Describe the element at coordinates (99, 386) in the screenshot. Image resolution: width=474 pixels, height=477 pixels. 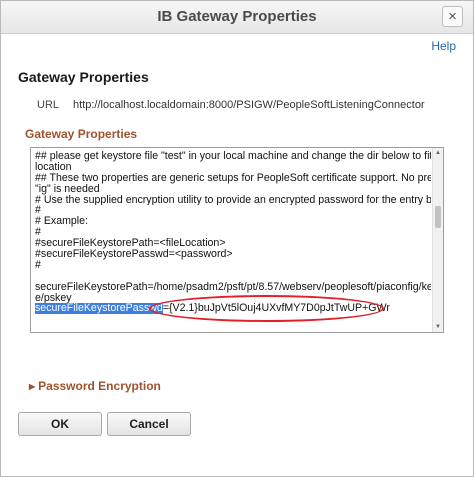
I see `password-encryption-label: Password Encryption` at that location.